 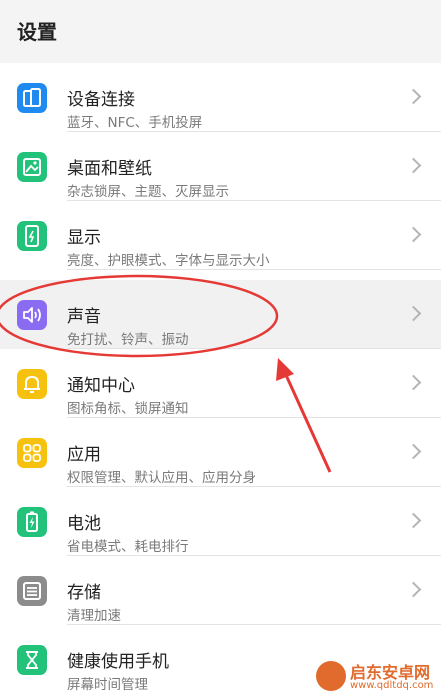 What do you see at coordinates (32, 167) in the screenshot?
I see `wallpaper-icon` at bounding box center [32, 167].